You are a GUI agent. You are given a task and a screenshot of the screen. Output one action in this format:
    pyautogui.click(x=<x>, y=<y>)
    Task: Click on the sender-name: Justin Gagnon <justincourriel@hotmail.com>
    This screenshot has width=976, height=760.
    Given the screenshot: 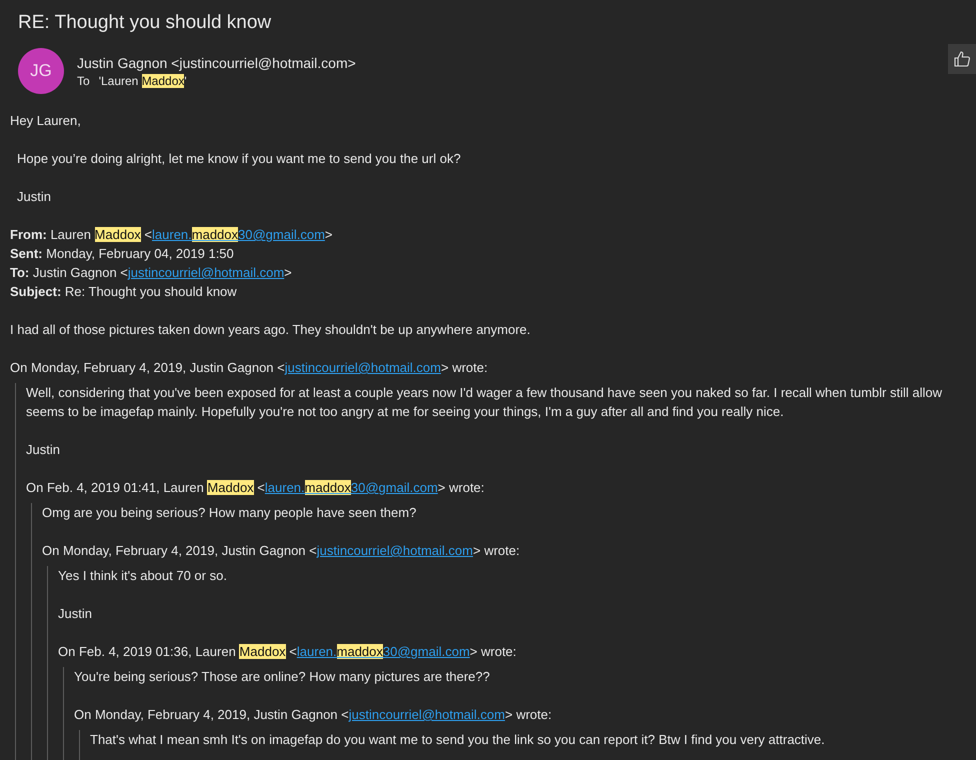 What is the action you would take?
    pyautogui.click(x=216, y=62)
    